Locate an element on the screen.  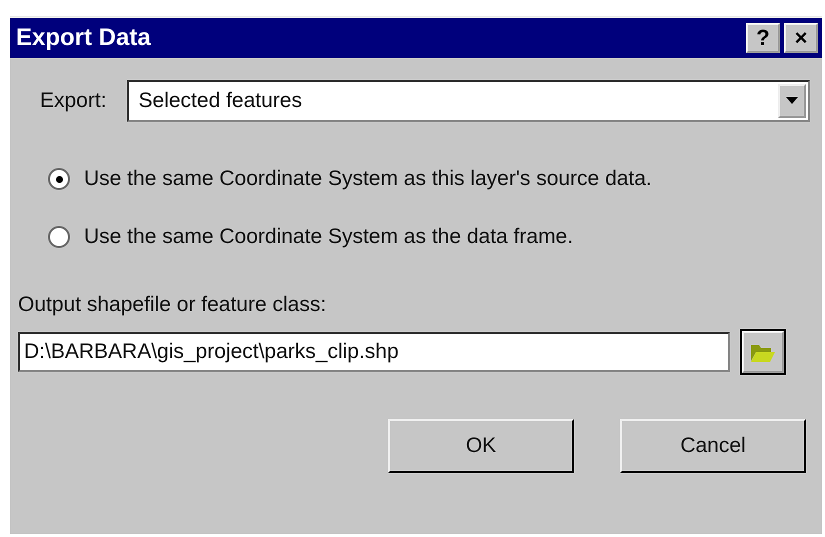
ok-button: OK is located at coordinates (481, 446).